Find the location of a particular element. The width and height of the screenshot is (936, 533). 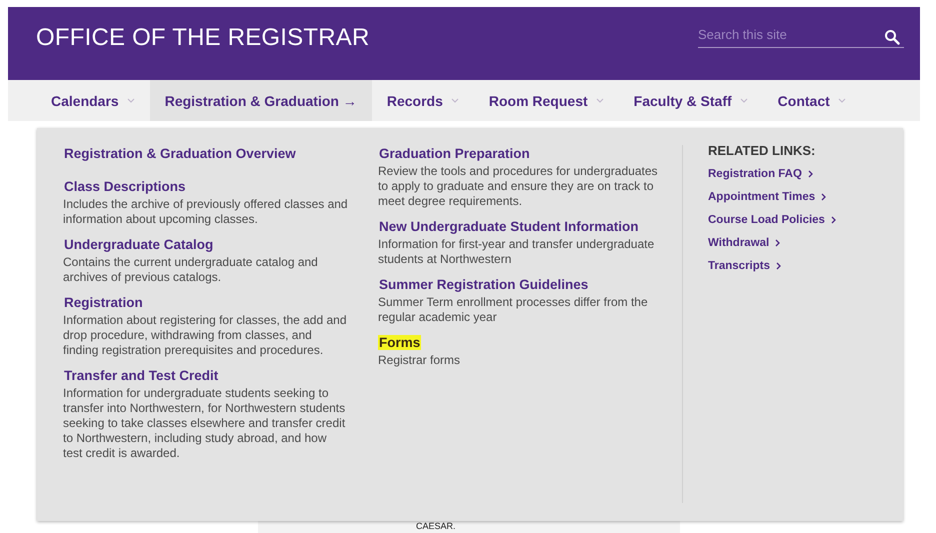

related-heading: RELATED LINKS: is located at coordinates (762, 150).